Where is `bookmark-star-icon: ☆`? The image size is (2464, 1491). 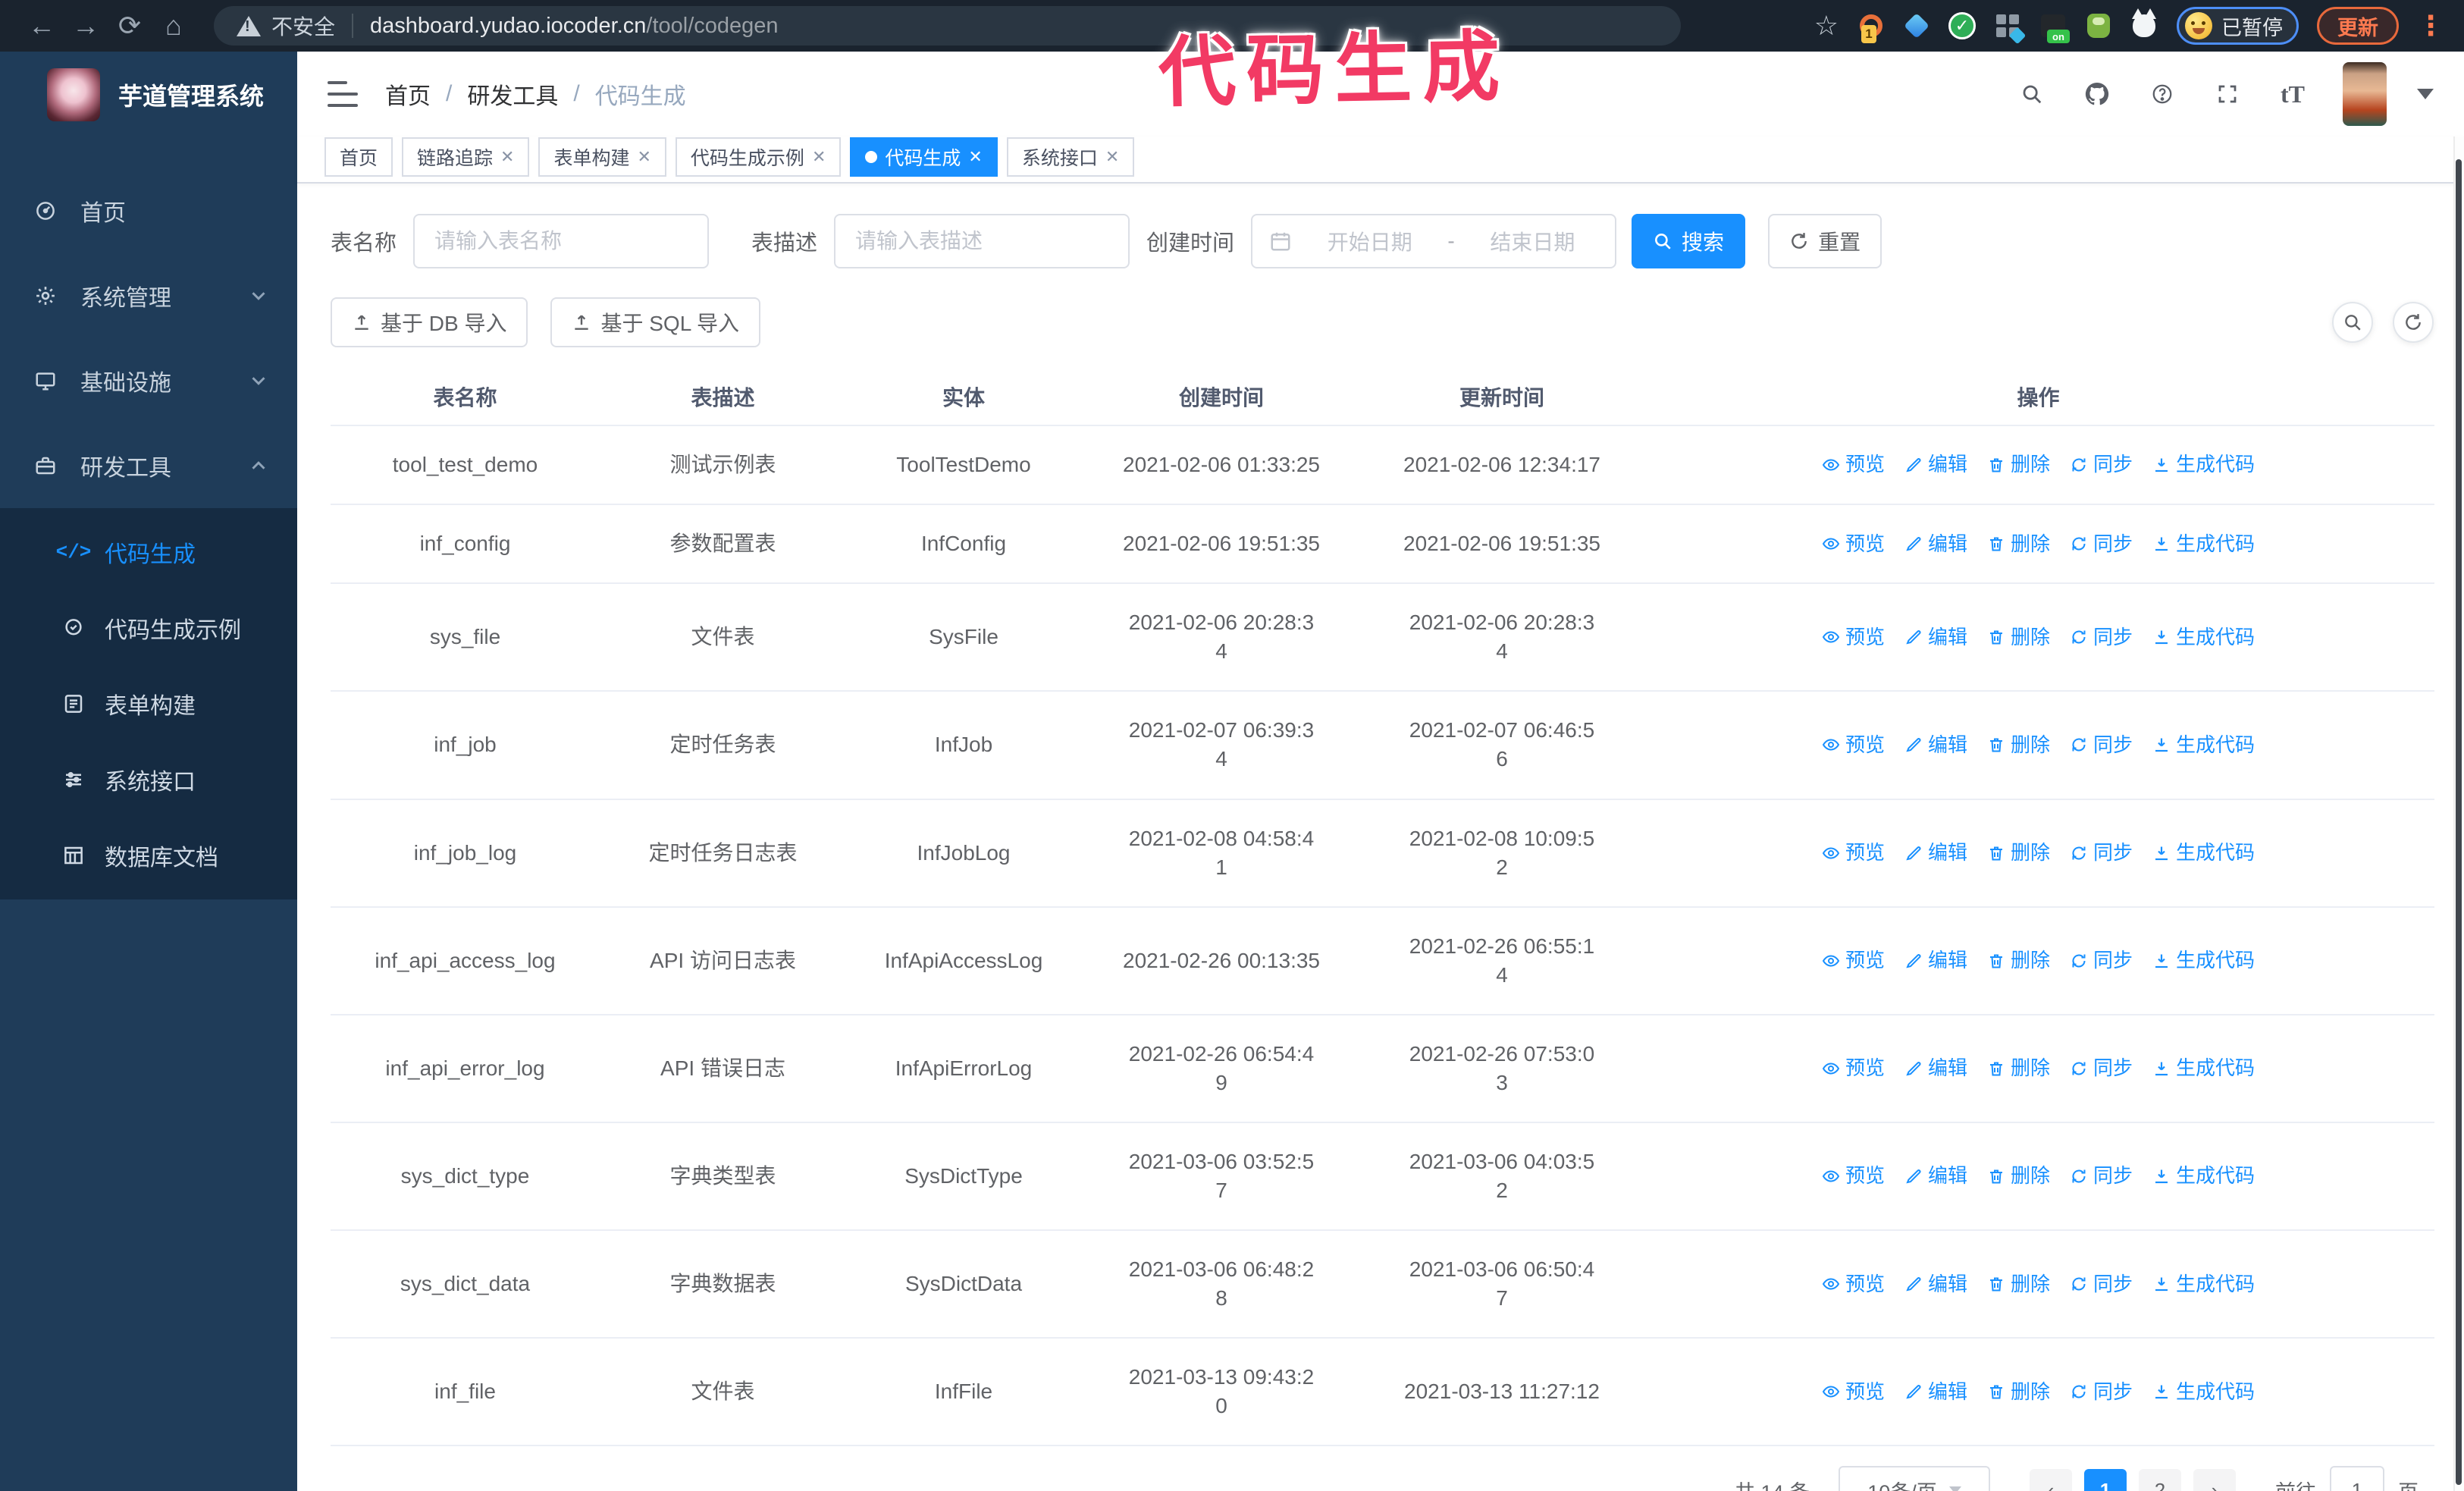
bookmark-star-icon: ☆ is located at coordinates (1826, 26).